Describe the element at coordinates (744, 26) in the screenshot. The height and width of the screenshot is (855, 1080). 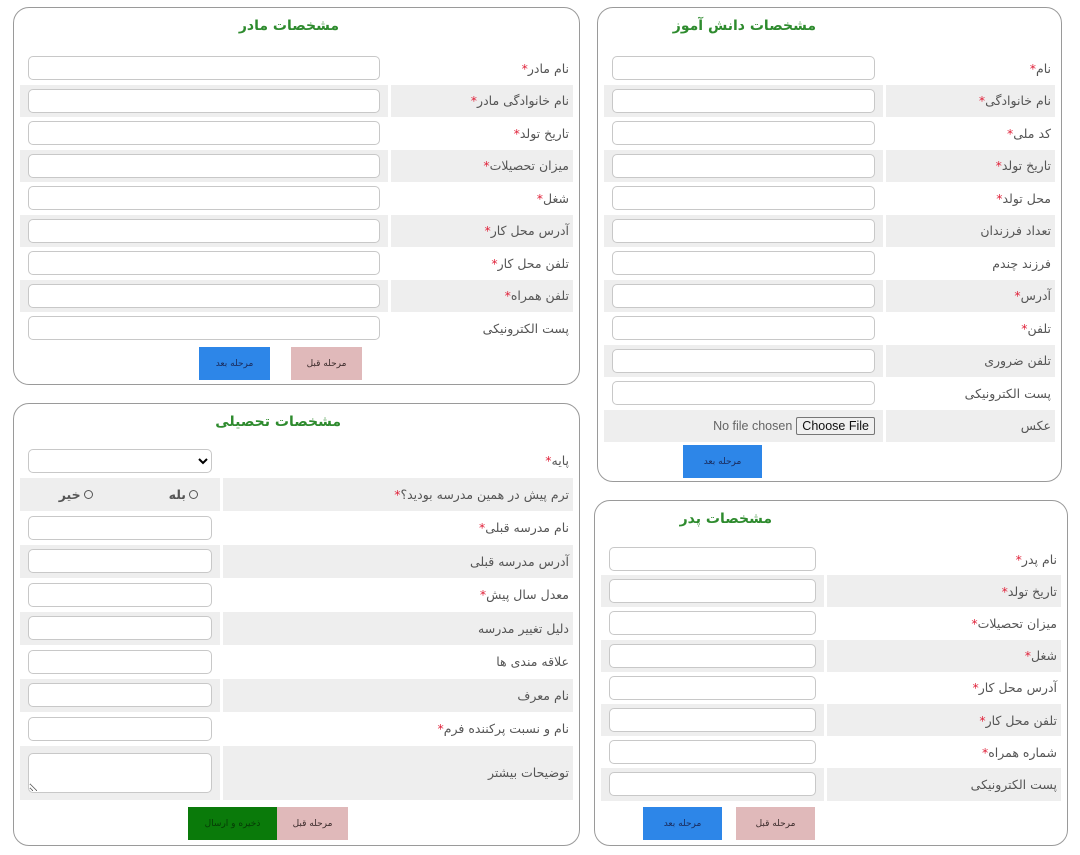
I see `student-panel-title: مشخصات دانش آموز` at that location.